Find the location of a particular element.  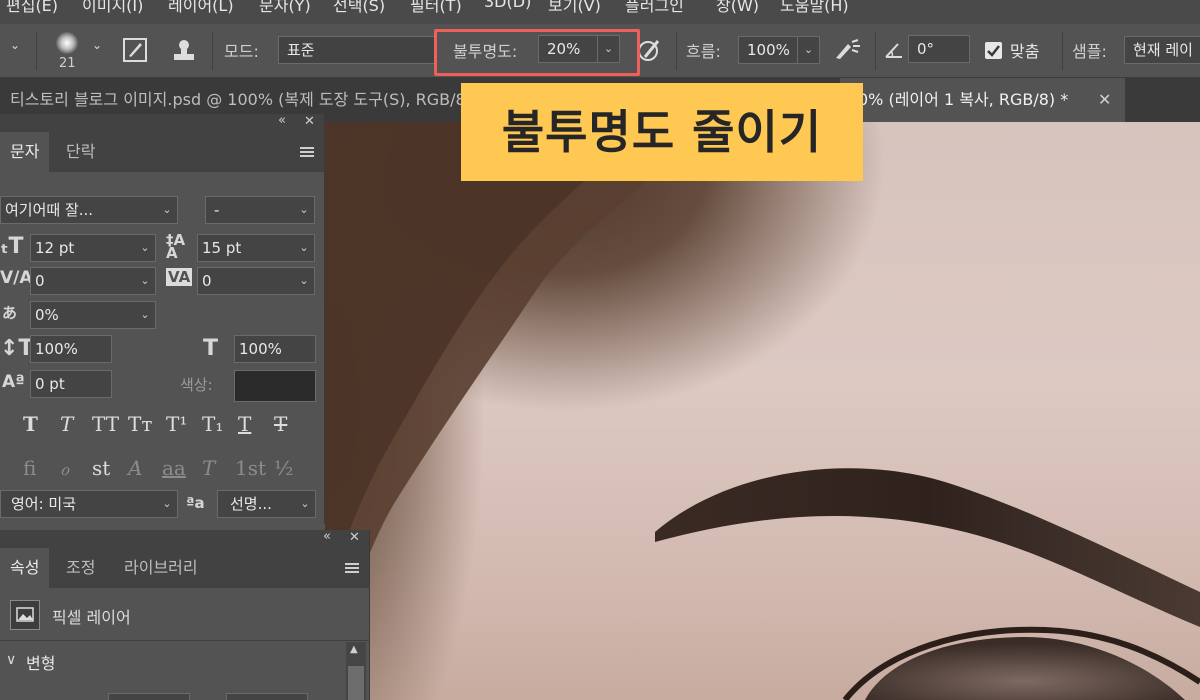

tool-preset-chevron-icon: ⌄ is located at coordinates (15, 45).